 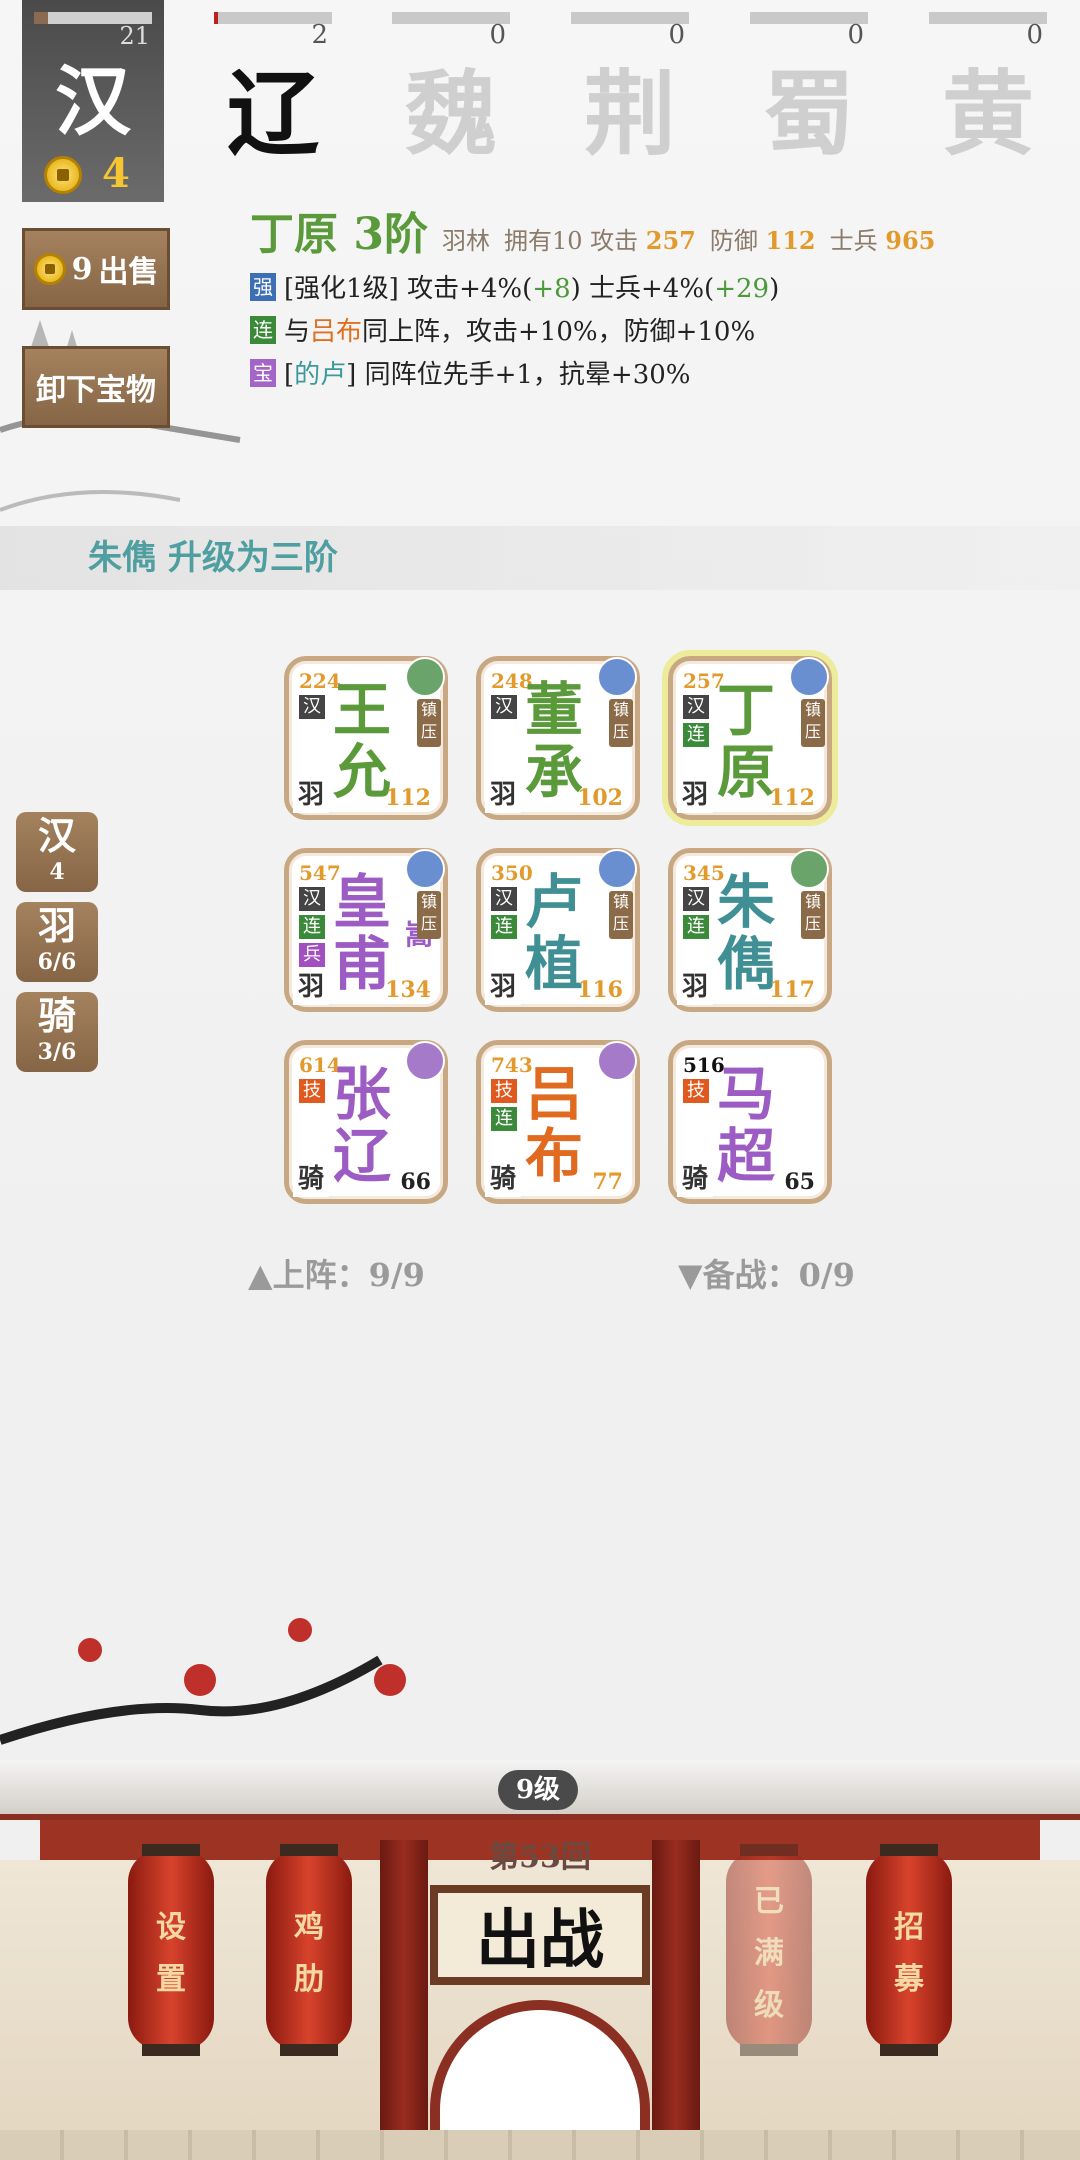 What do you see at coordinates (263, 372) in the screenshot?
I see `treasure-tag: 宝` at bounding box center [263, 372].